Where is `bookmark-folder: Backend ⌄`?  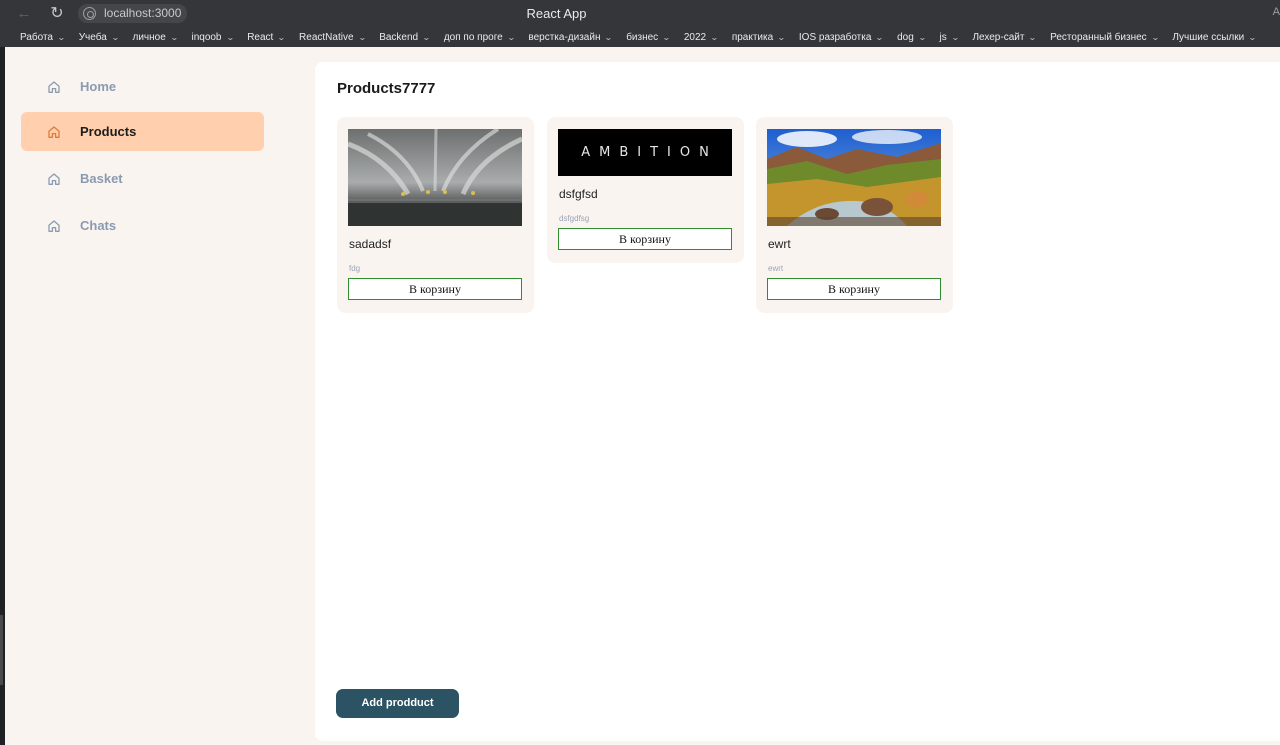
bookmark-folder: Backend ⌄ is located at coordinates (405, 37).